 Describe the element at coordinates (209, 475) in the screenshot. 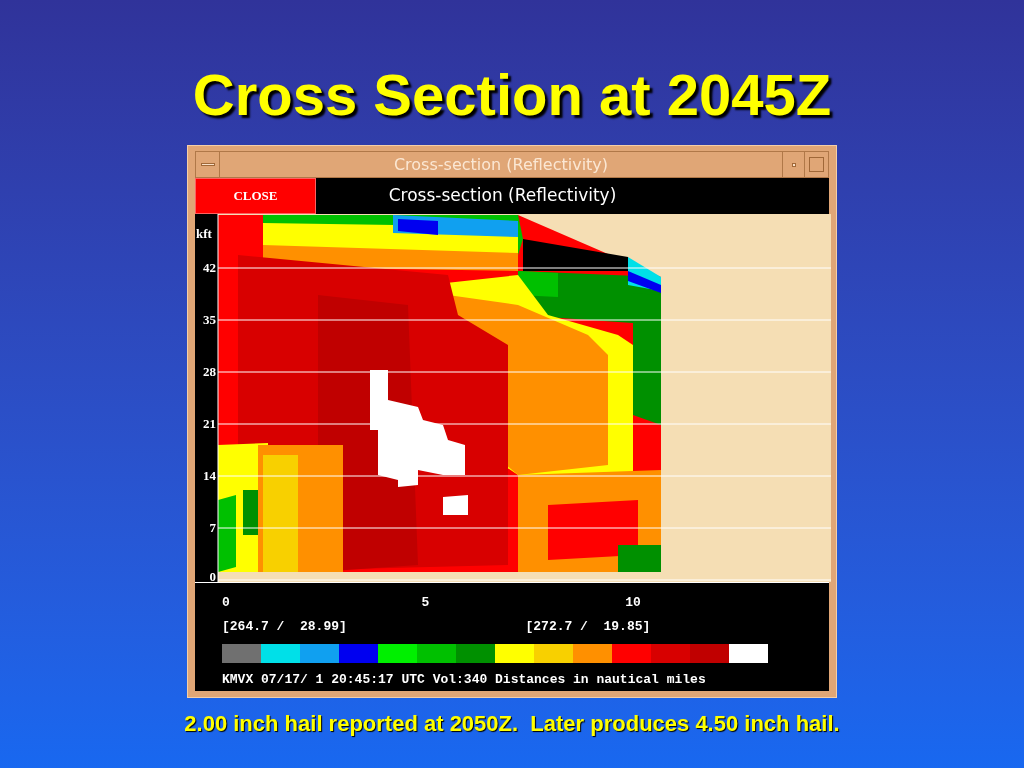

I see `axis-label: 14` at that location.